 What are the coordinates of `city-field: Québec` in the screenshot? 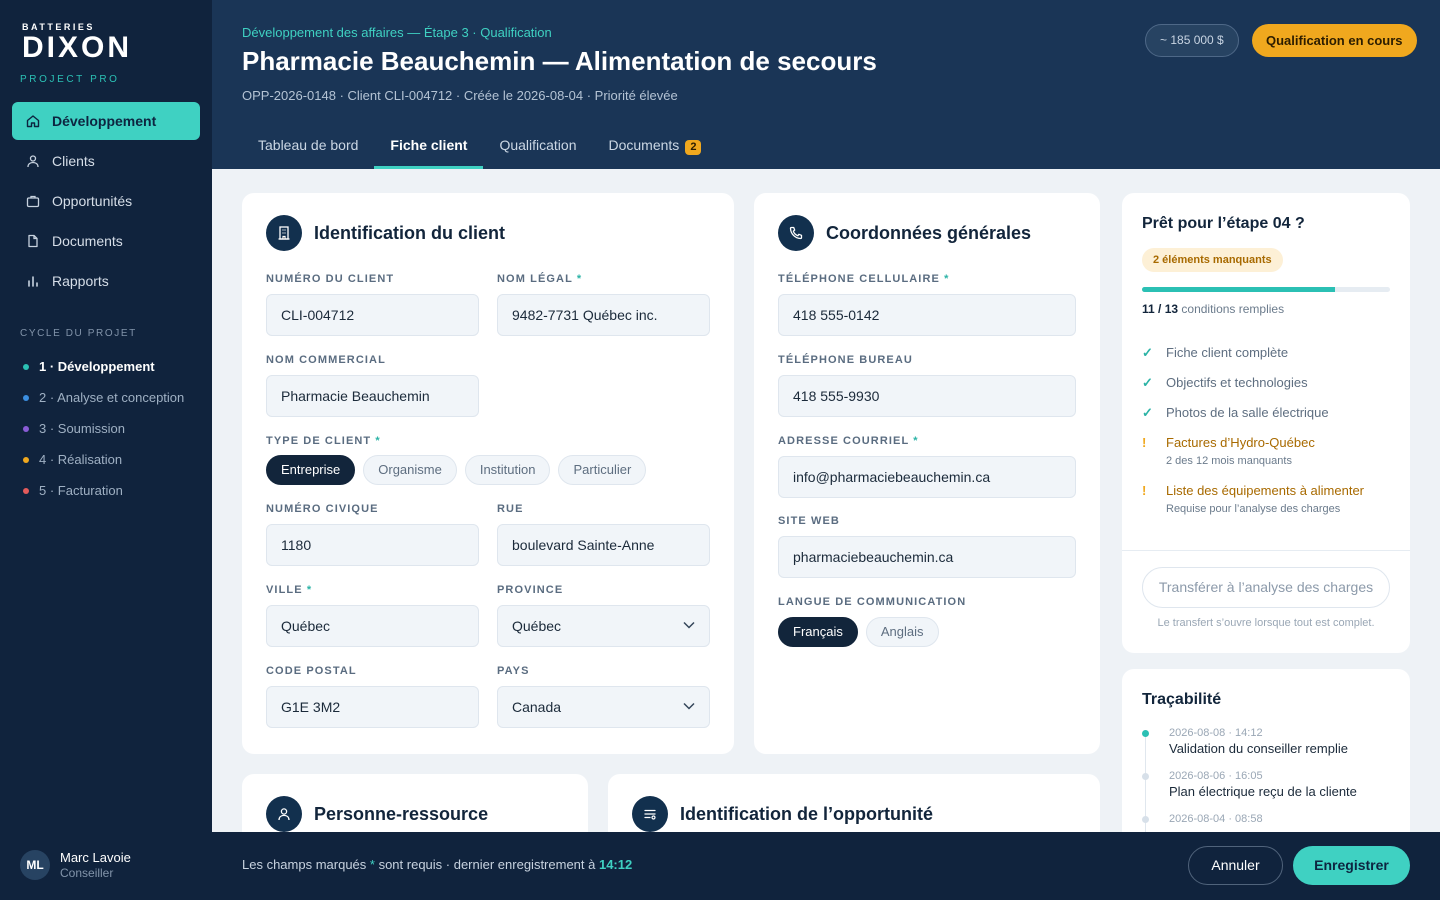 It's located at (372, 626).